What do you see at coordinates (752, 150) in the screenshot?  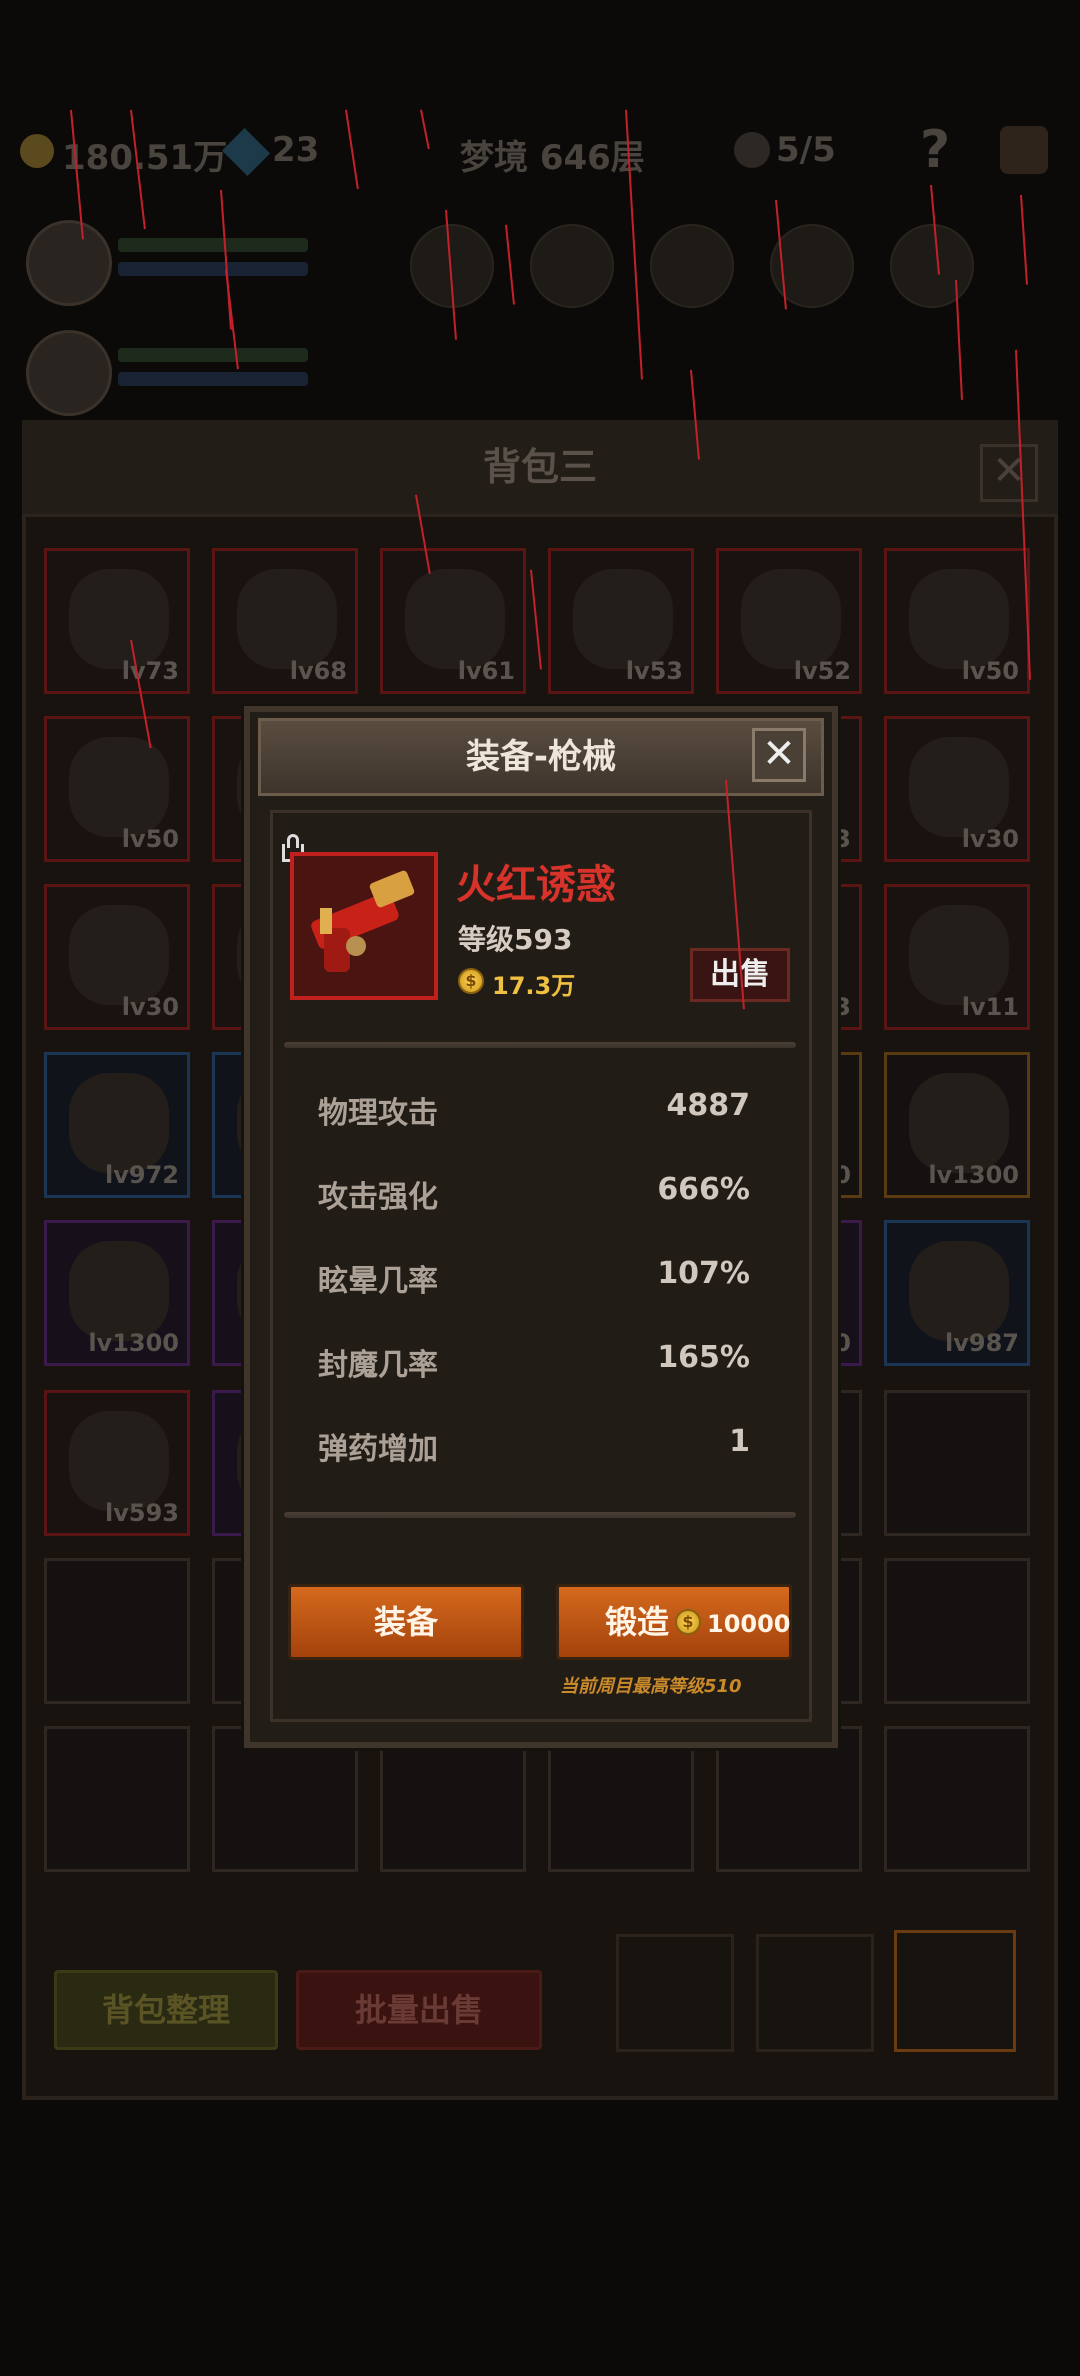 I see `skull-icon` at bounding box center [752, 150].